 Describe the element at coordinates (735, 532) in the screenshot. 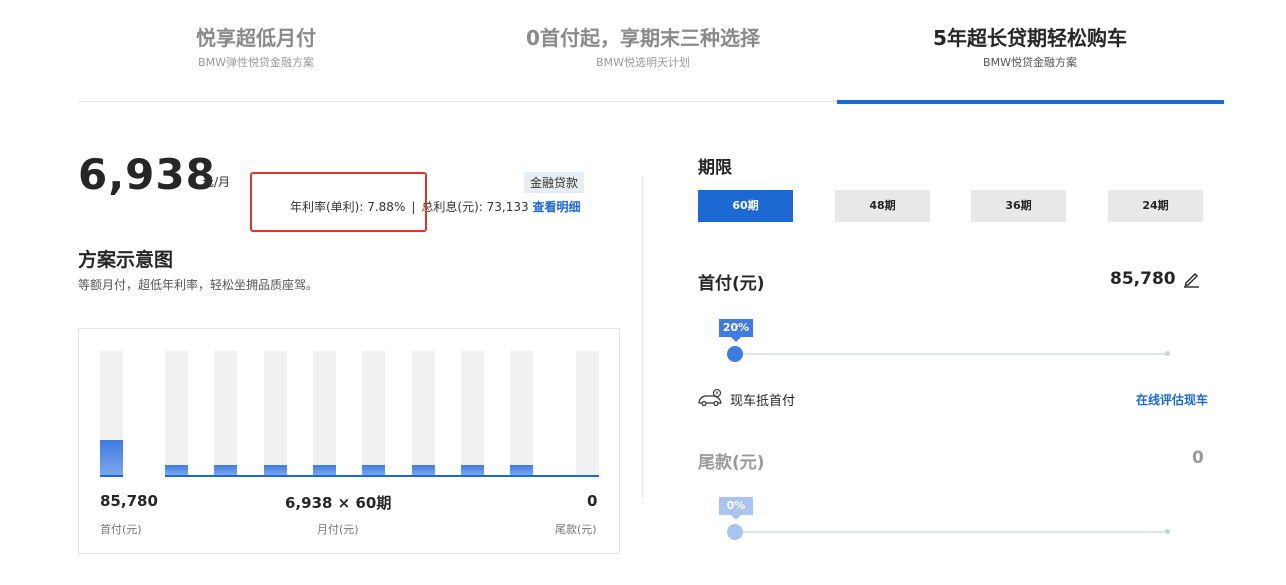

I see `balloon-slider-handle` at that location.